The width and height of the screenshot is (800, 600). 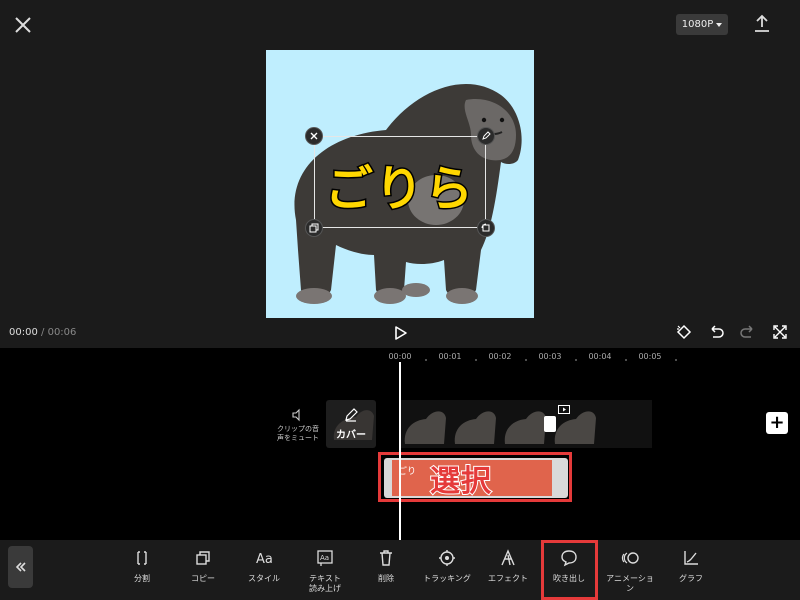 What do you see at coordinates (564, 409) in the screenshot?
I see `clip-preview-icon` at bounding box center [564, 409].